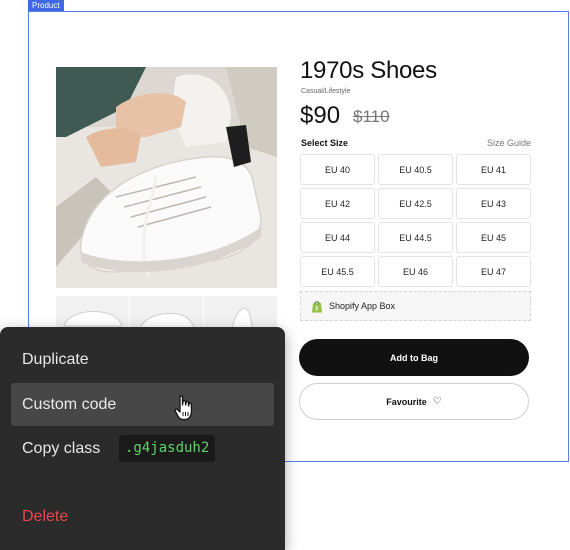 This screenshot has height=550, width=570. Describe the element at coordinates (337, 169) in the screenshot. I see `size-option: EU 40` at that location.